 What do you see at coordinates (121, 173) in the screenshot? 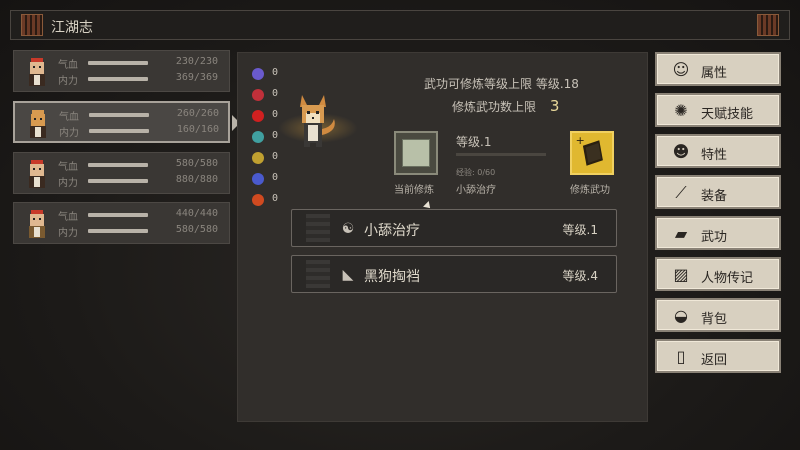
I see `character-card: 气血 580/580 内力 880/880` at bounding box center [121, 173].